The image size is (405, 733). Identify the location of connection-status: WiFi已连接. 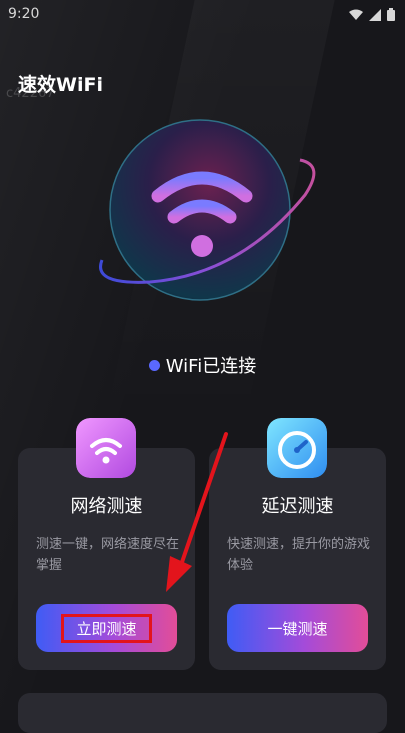
(202, 365).